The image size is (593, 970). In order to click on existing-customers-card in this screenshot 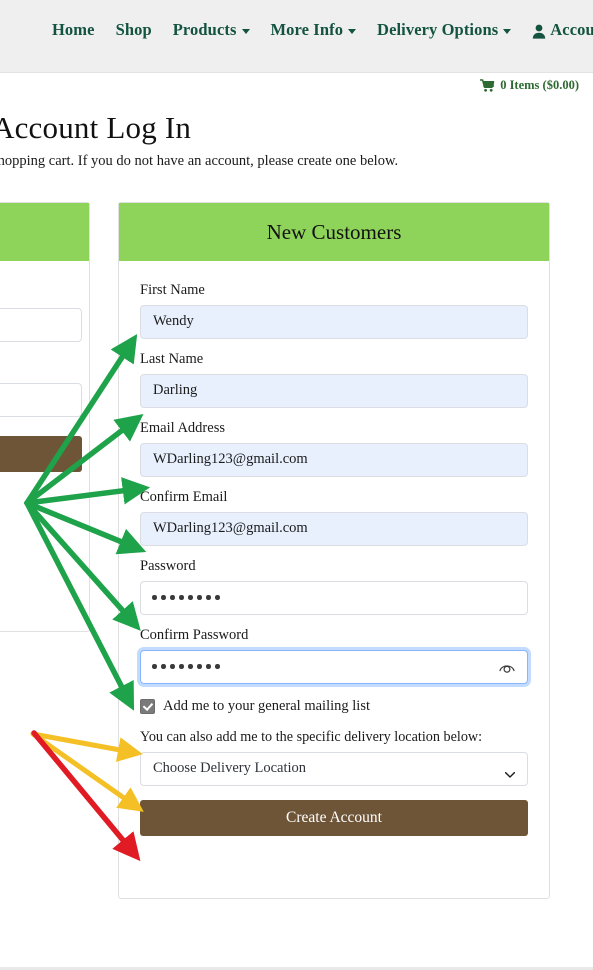, I will do `click(45, 417)`.